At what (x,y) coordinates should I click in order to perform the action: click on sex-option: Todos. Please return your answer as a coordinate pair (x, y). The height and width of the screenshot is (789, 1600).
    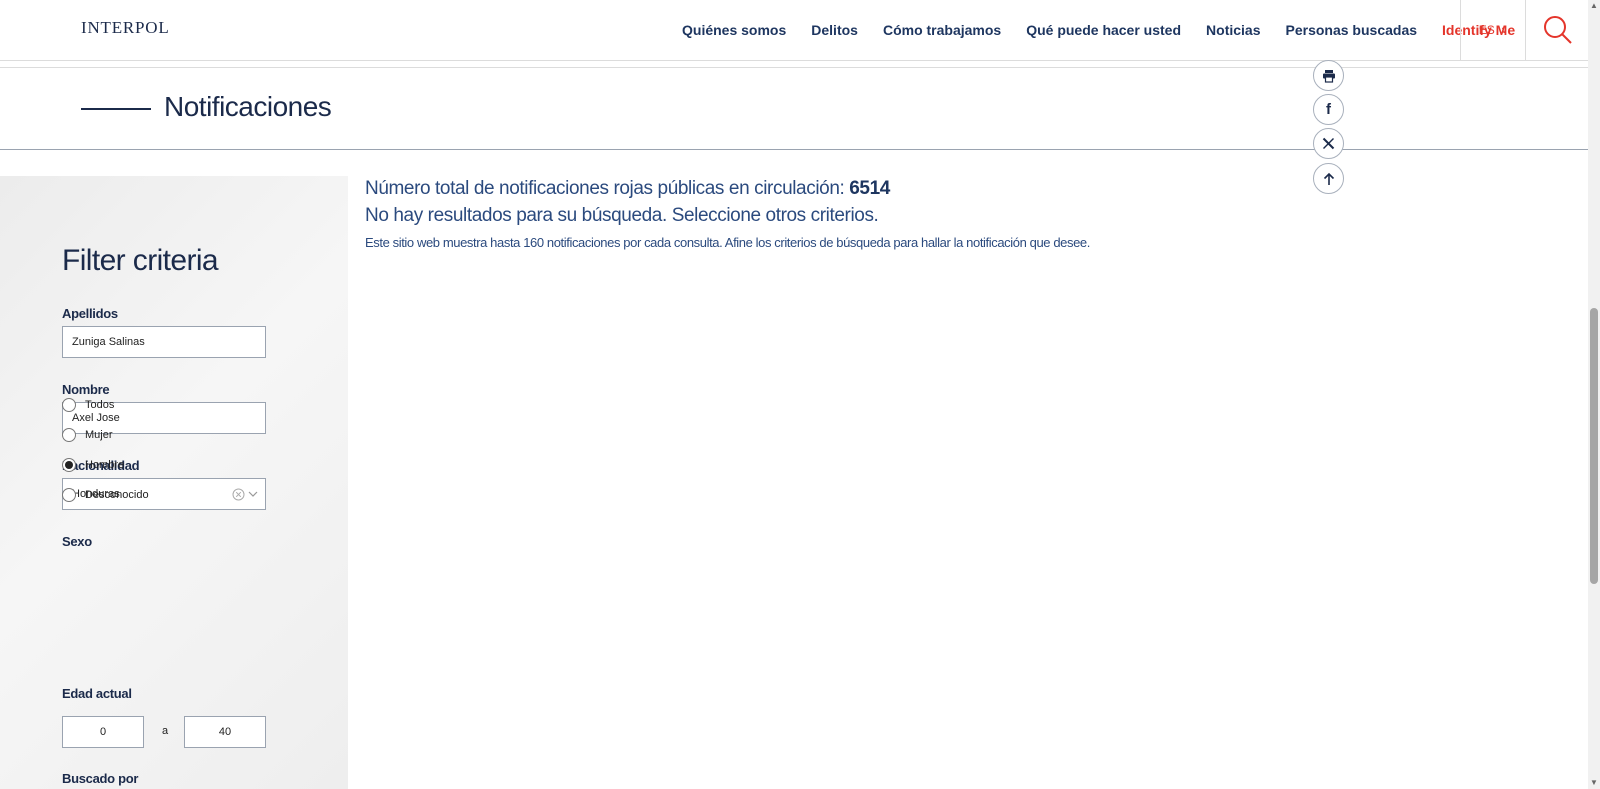
    Looking at the image, I should click on (88, 405).